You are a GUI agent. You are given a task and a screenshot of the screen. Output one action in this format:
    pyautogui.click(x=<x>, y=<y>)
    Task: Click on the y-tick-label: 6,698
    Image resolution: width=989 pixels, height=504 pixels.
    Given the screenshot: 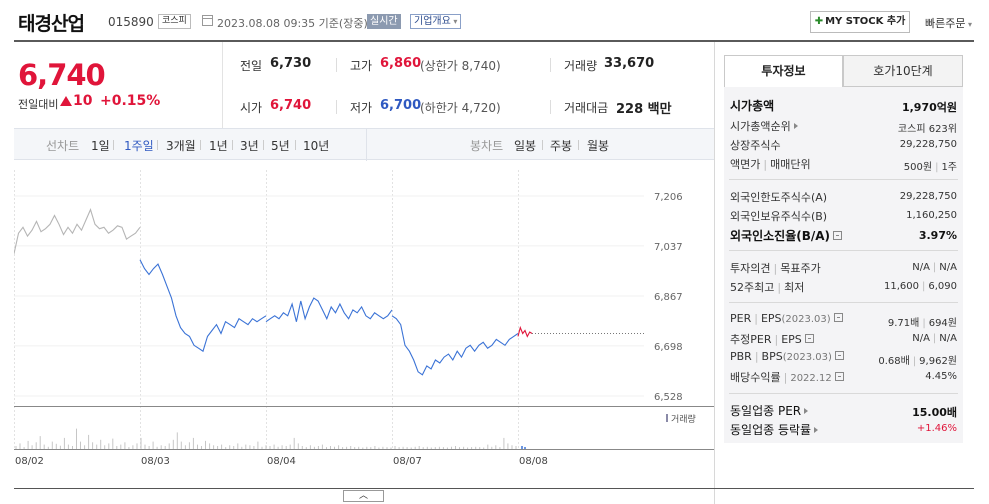 What is the action you would take?
    pyautogui.click(x=668, y=347)
    